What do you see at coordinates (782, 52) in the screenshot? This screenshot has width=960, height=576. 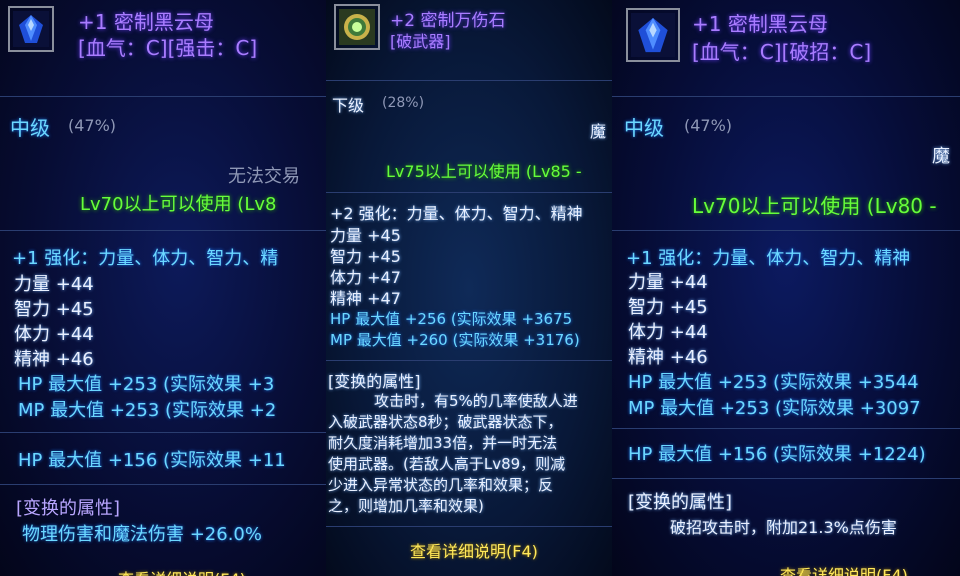 I see `item-stats: [血气：C][破招：C]` at bounding box center [782, 52].